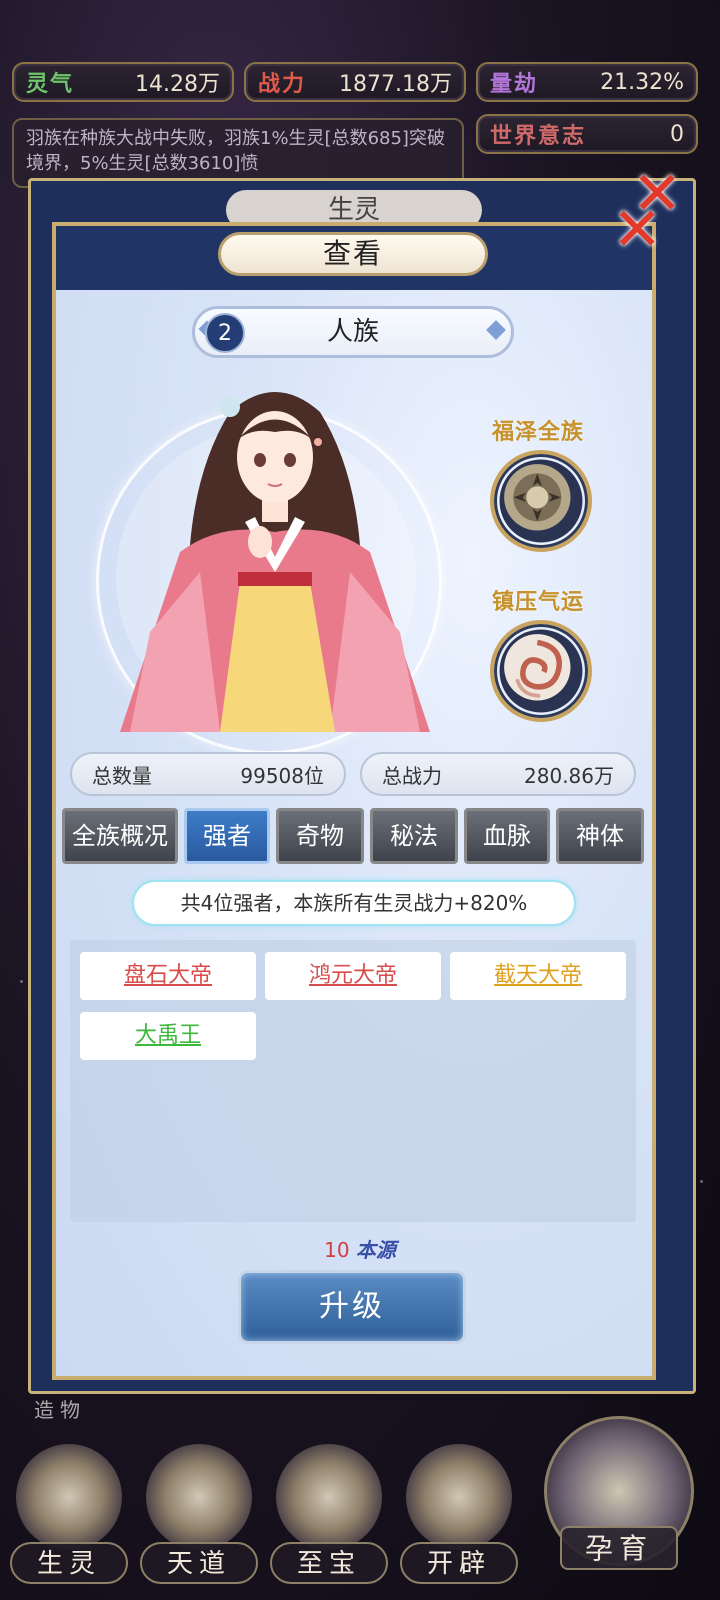 Image resolution: width=720 pixels, height=1600 pixels. I want to click on creation-emblem-icon, so click(459, 1497).